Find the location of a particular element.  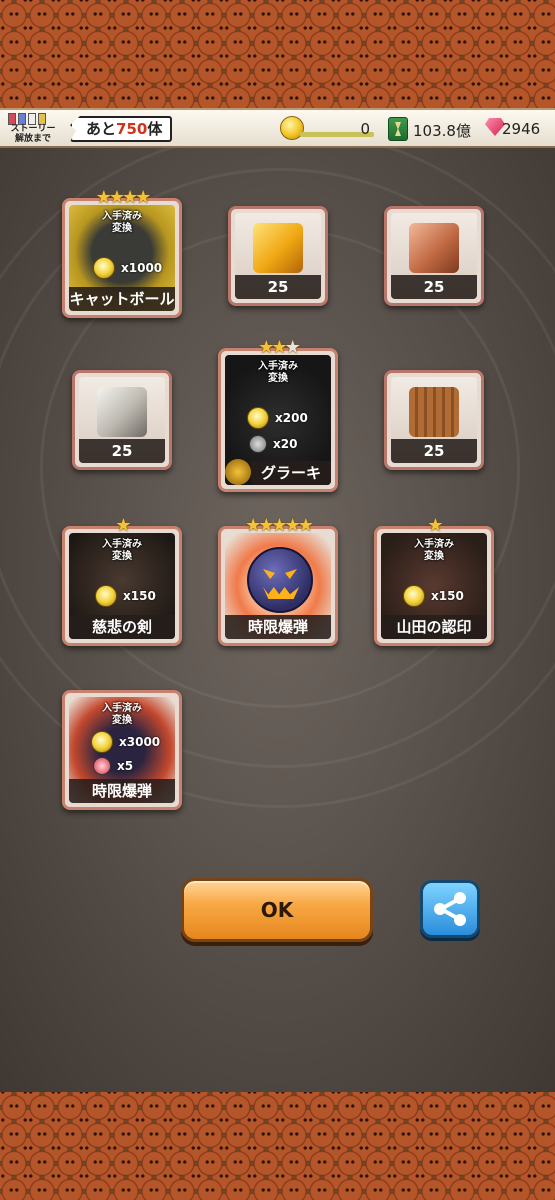

cost-value: x1000 is located at coordinates (142, 268).